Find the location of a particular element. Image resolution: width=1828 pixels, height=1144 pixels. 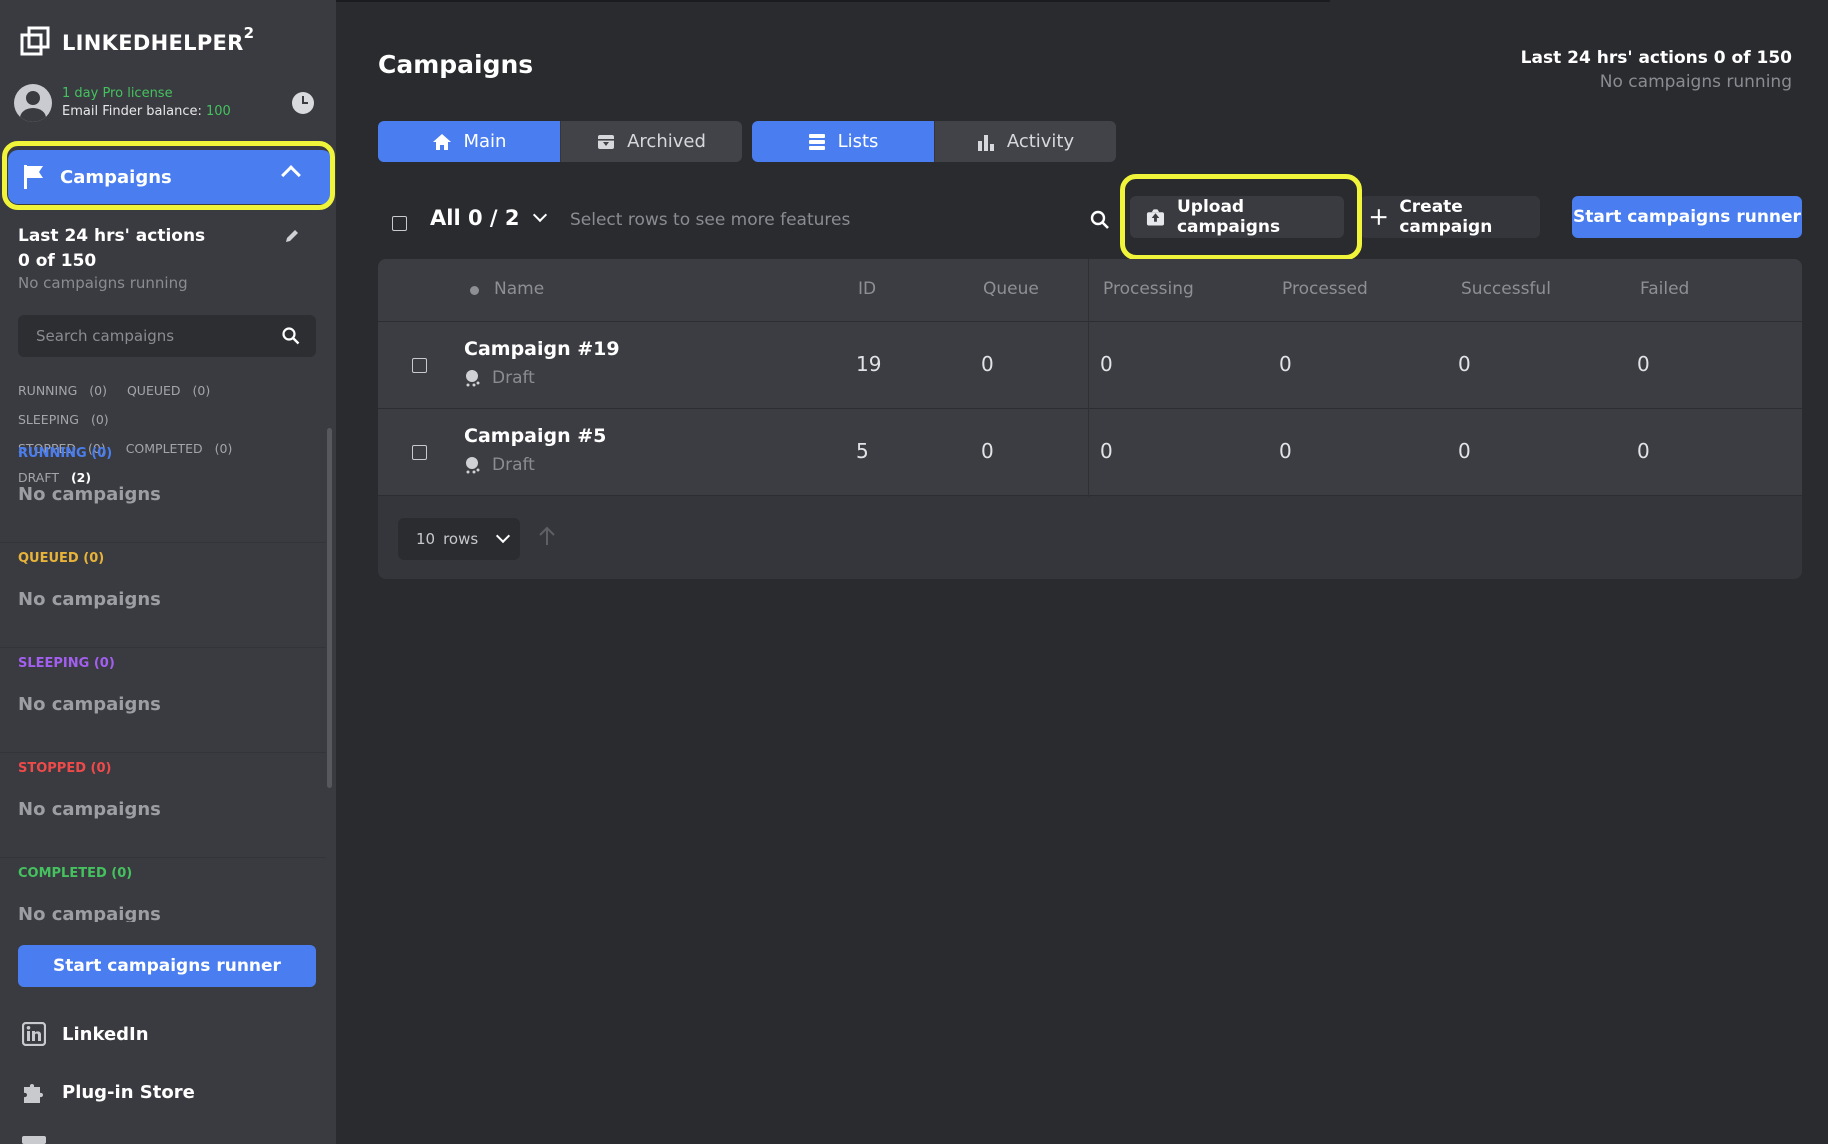

nav-linkedin: LinkedIn is located at coordinates (85, 1034).